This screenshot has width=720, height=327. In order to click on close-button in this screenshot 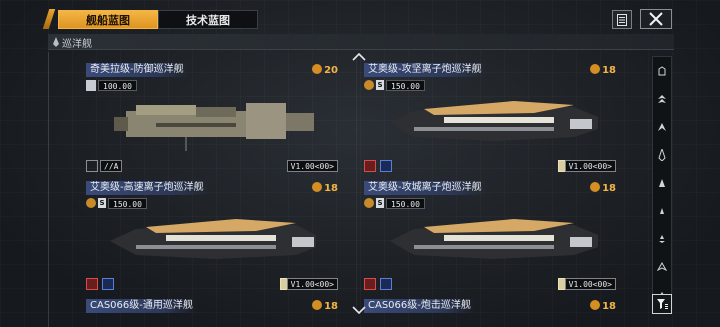, I will do `click(656, 19)`.